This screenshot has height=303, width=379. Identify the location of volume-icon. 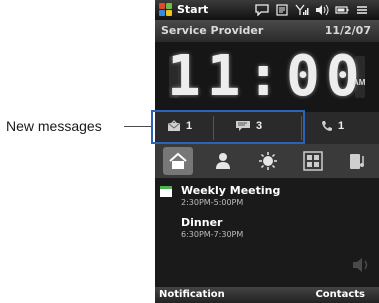
(322, 10).